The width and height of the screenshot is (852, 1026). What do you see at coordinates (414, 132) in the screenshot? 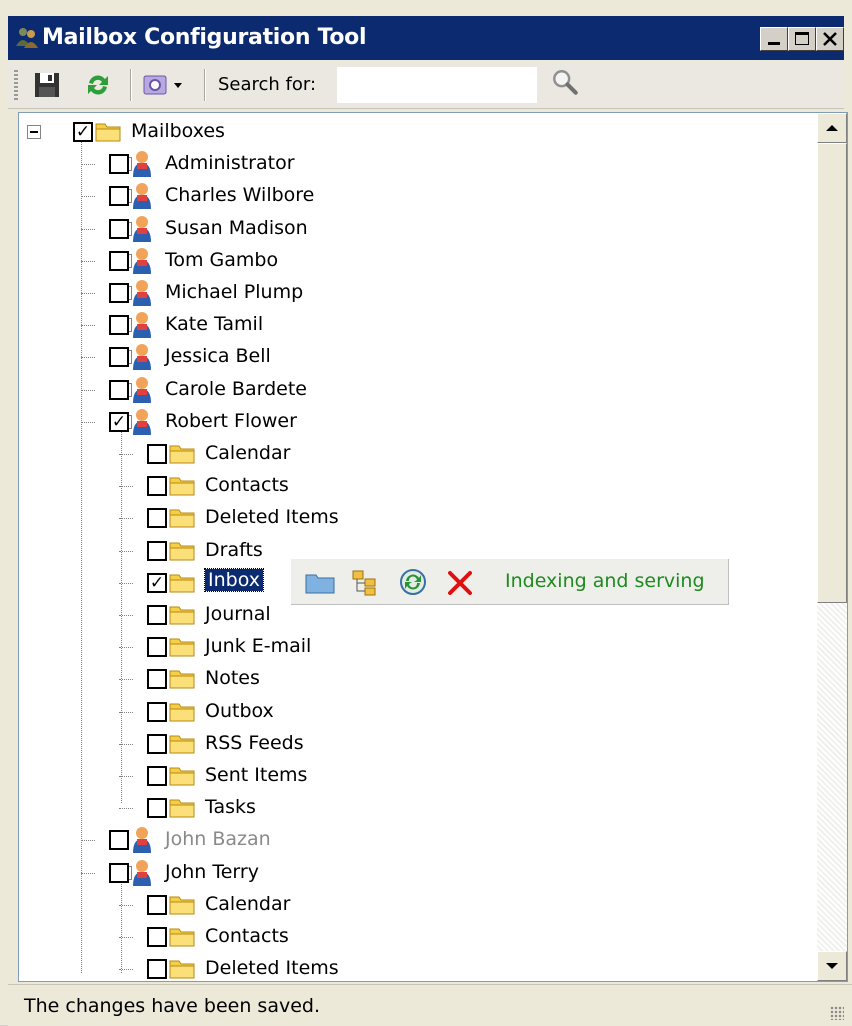
I see `tree-root-row: ✓ Mailboxes` at bounding box center [414, 132].